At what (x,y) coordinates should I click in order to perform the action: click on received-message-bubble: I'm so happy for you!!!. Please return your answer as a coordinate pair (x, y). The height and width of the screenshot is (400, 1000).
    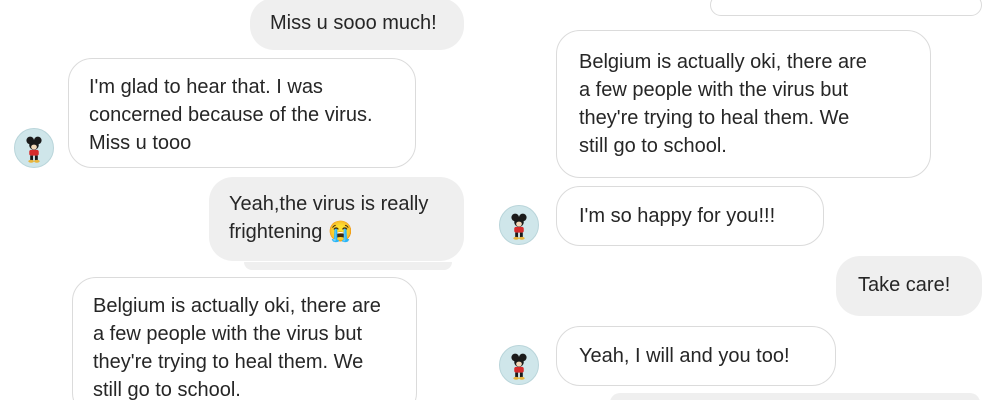
    Looking at the image, I should click on (690, 216).